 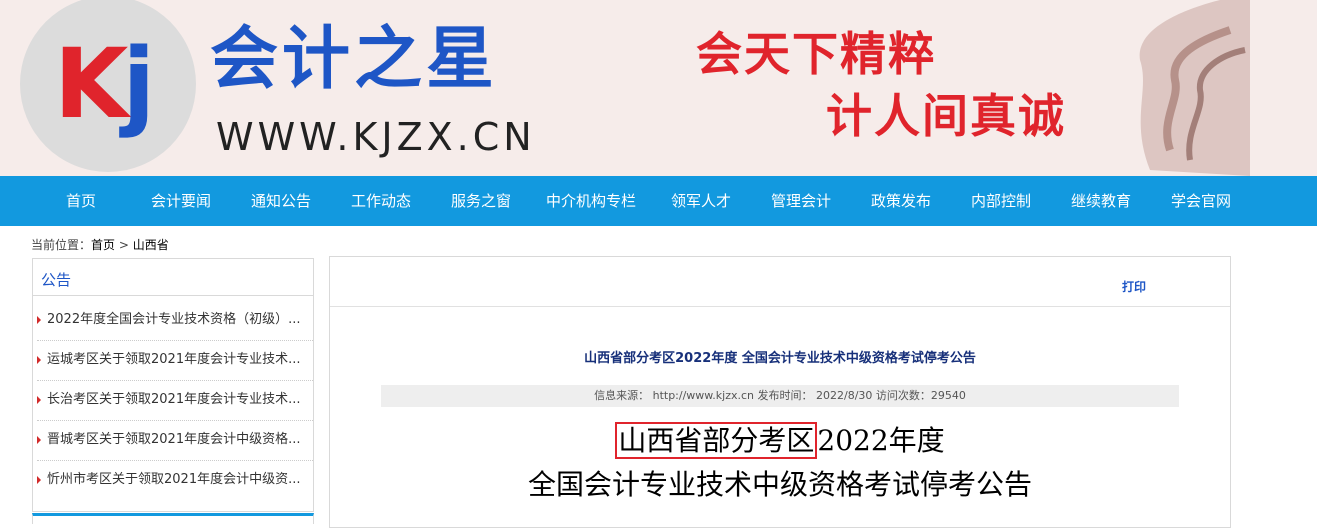 I want to click on heading-year: 2022年度, so click(x=881, y=440).